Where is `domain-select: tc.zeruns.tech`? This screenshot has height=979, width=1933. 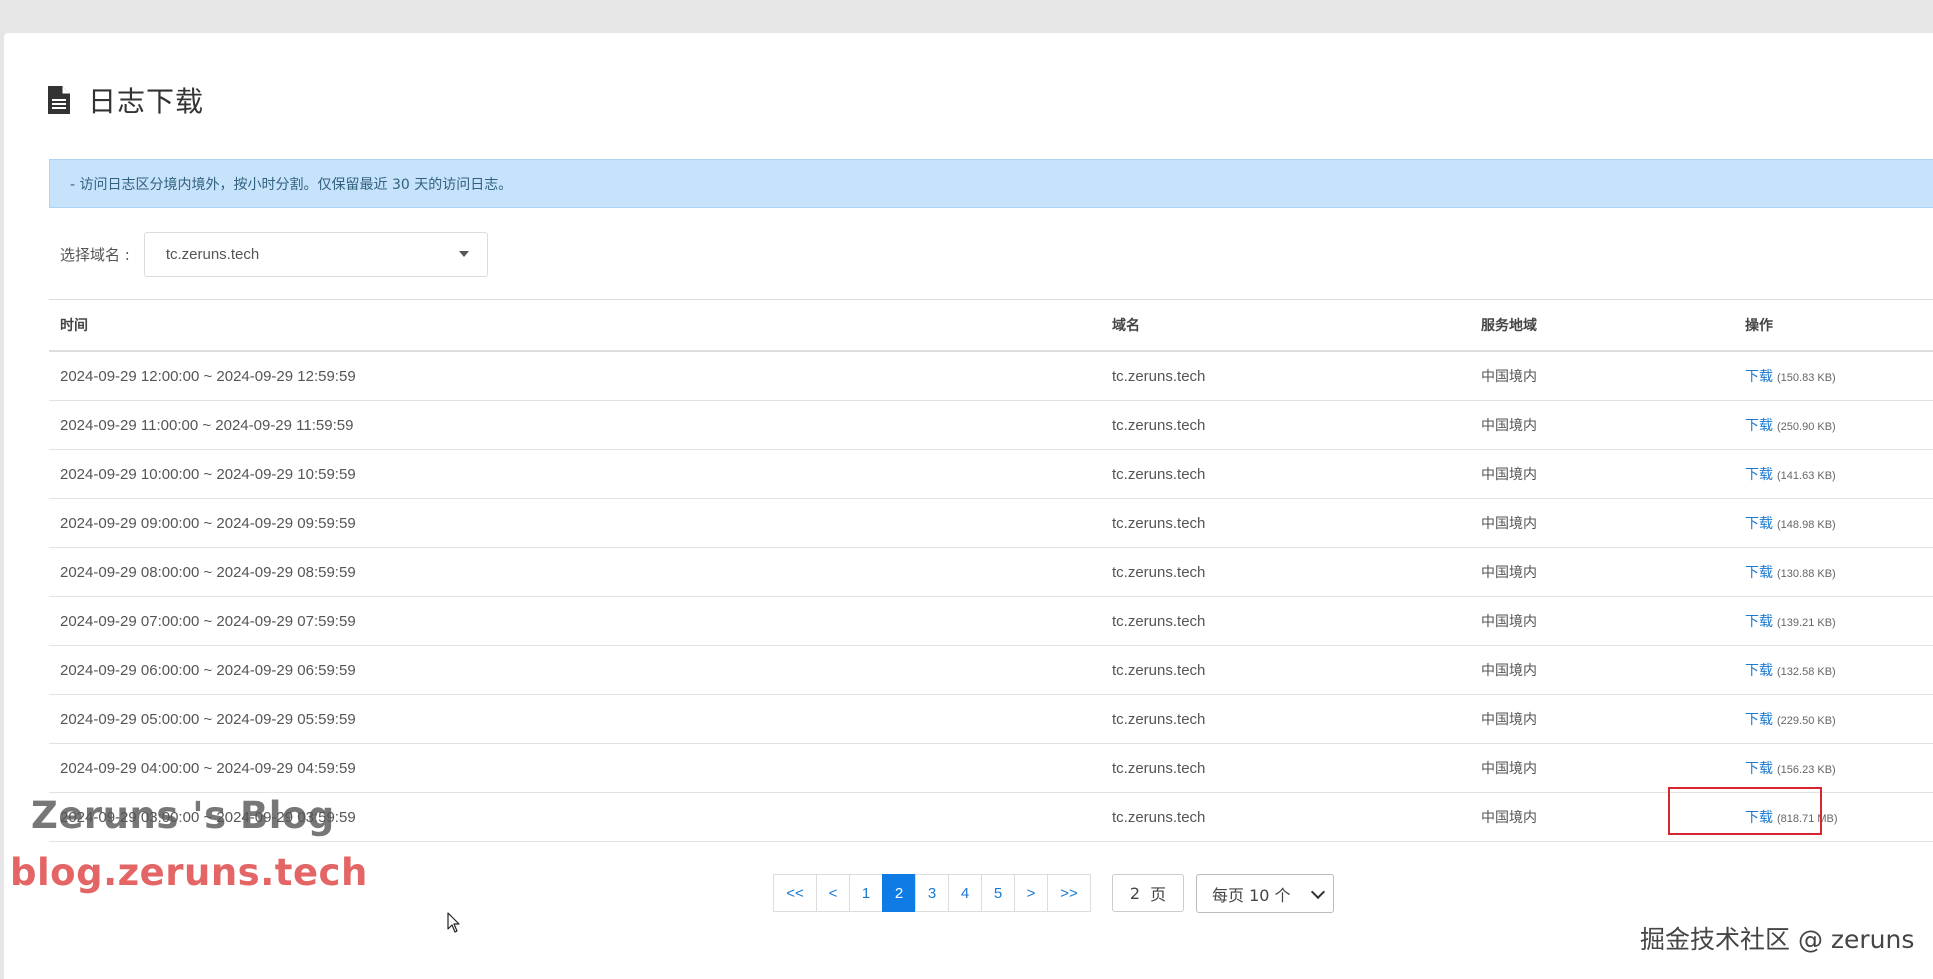
domain-select: tc.zeruns.tech is located at coordinates (315, 254).